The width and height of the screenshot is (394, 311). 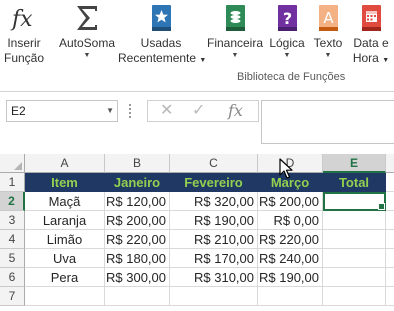 I want to click on question-book-icon: ?, so click(x=287, y=18).